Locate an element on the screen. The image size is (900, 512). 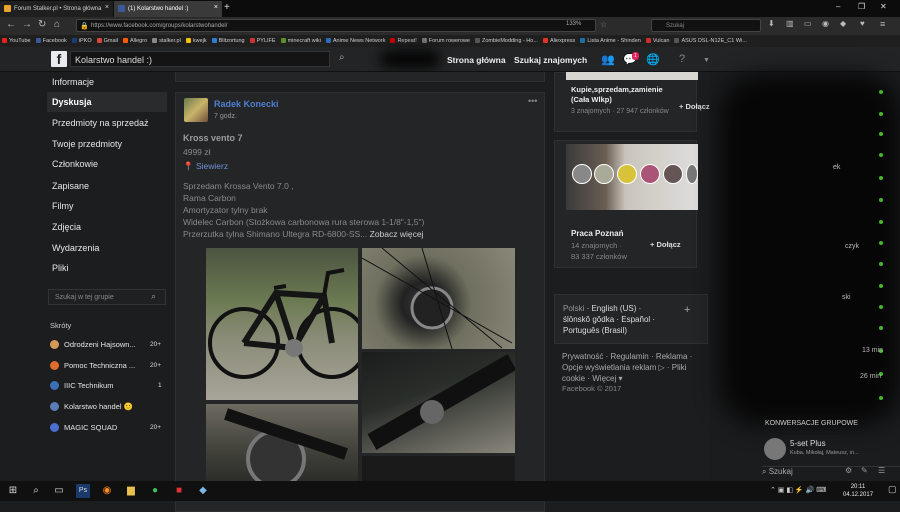
more-link: Więcej is located at coordinates (604, 378).